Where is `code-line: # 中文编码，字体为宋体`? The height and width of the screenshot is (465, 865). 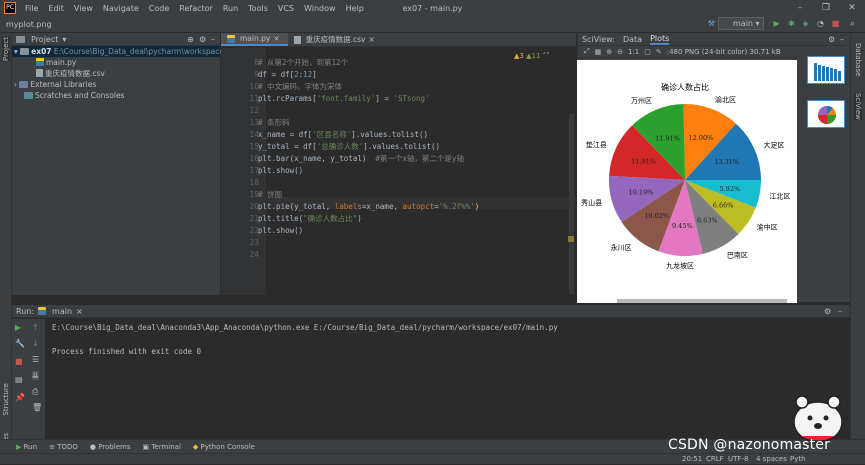
code-line: # 中文编码，字体为宋体 is located at coordinates (300, 87).